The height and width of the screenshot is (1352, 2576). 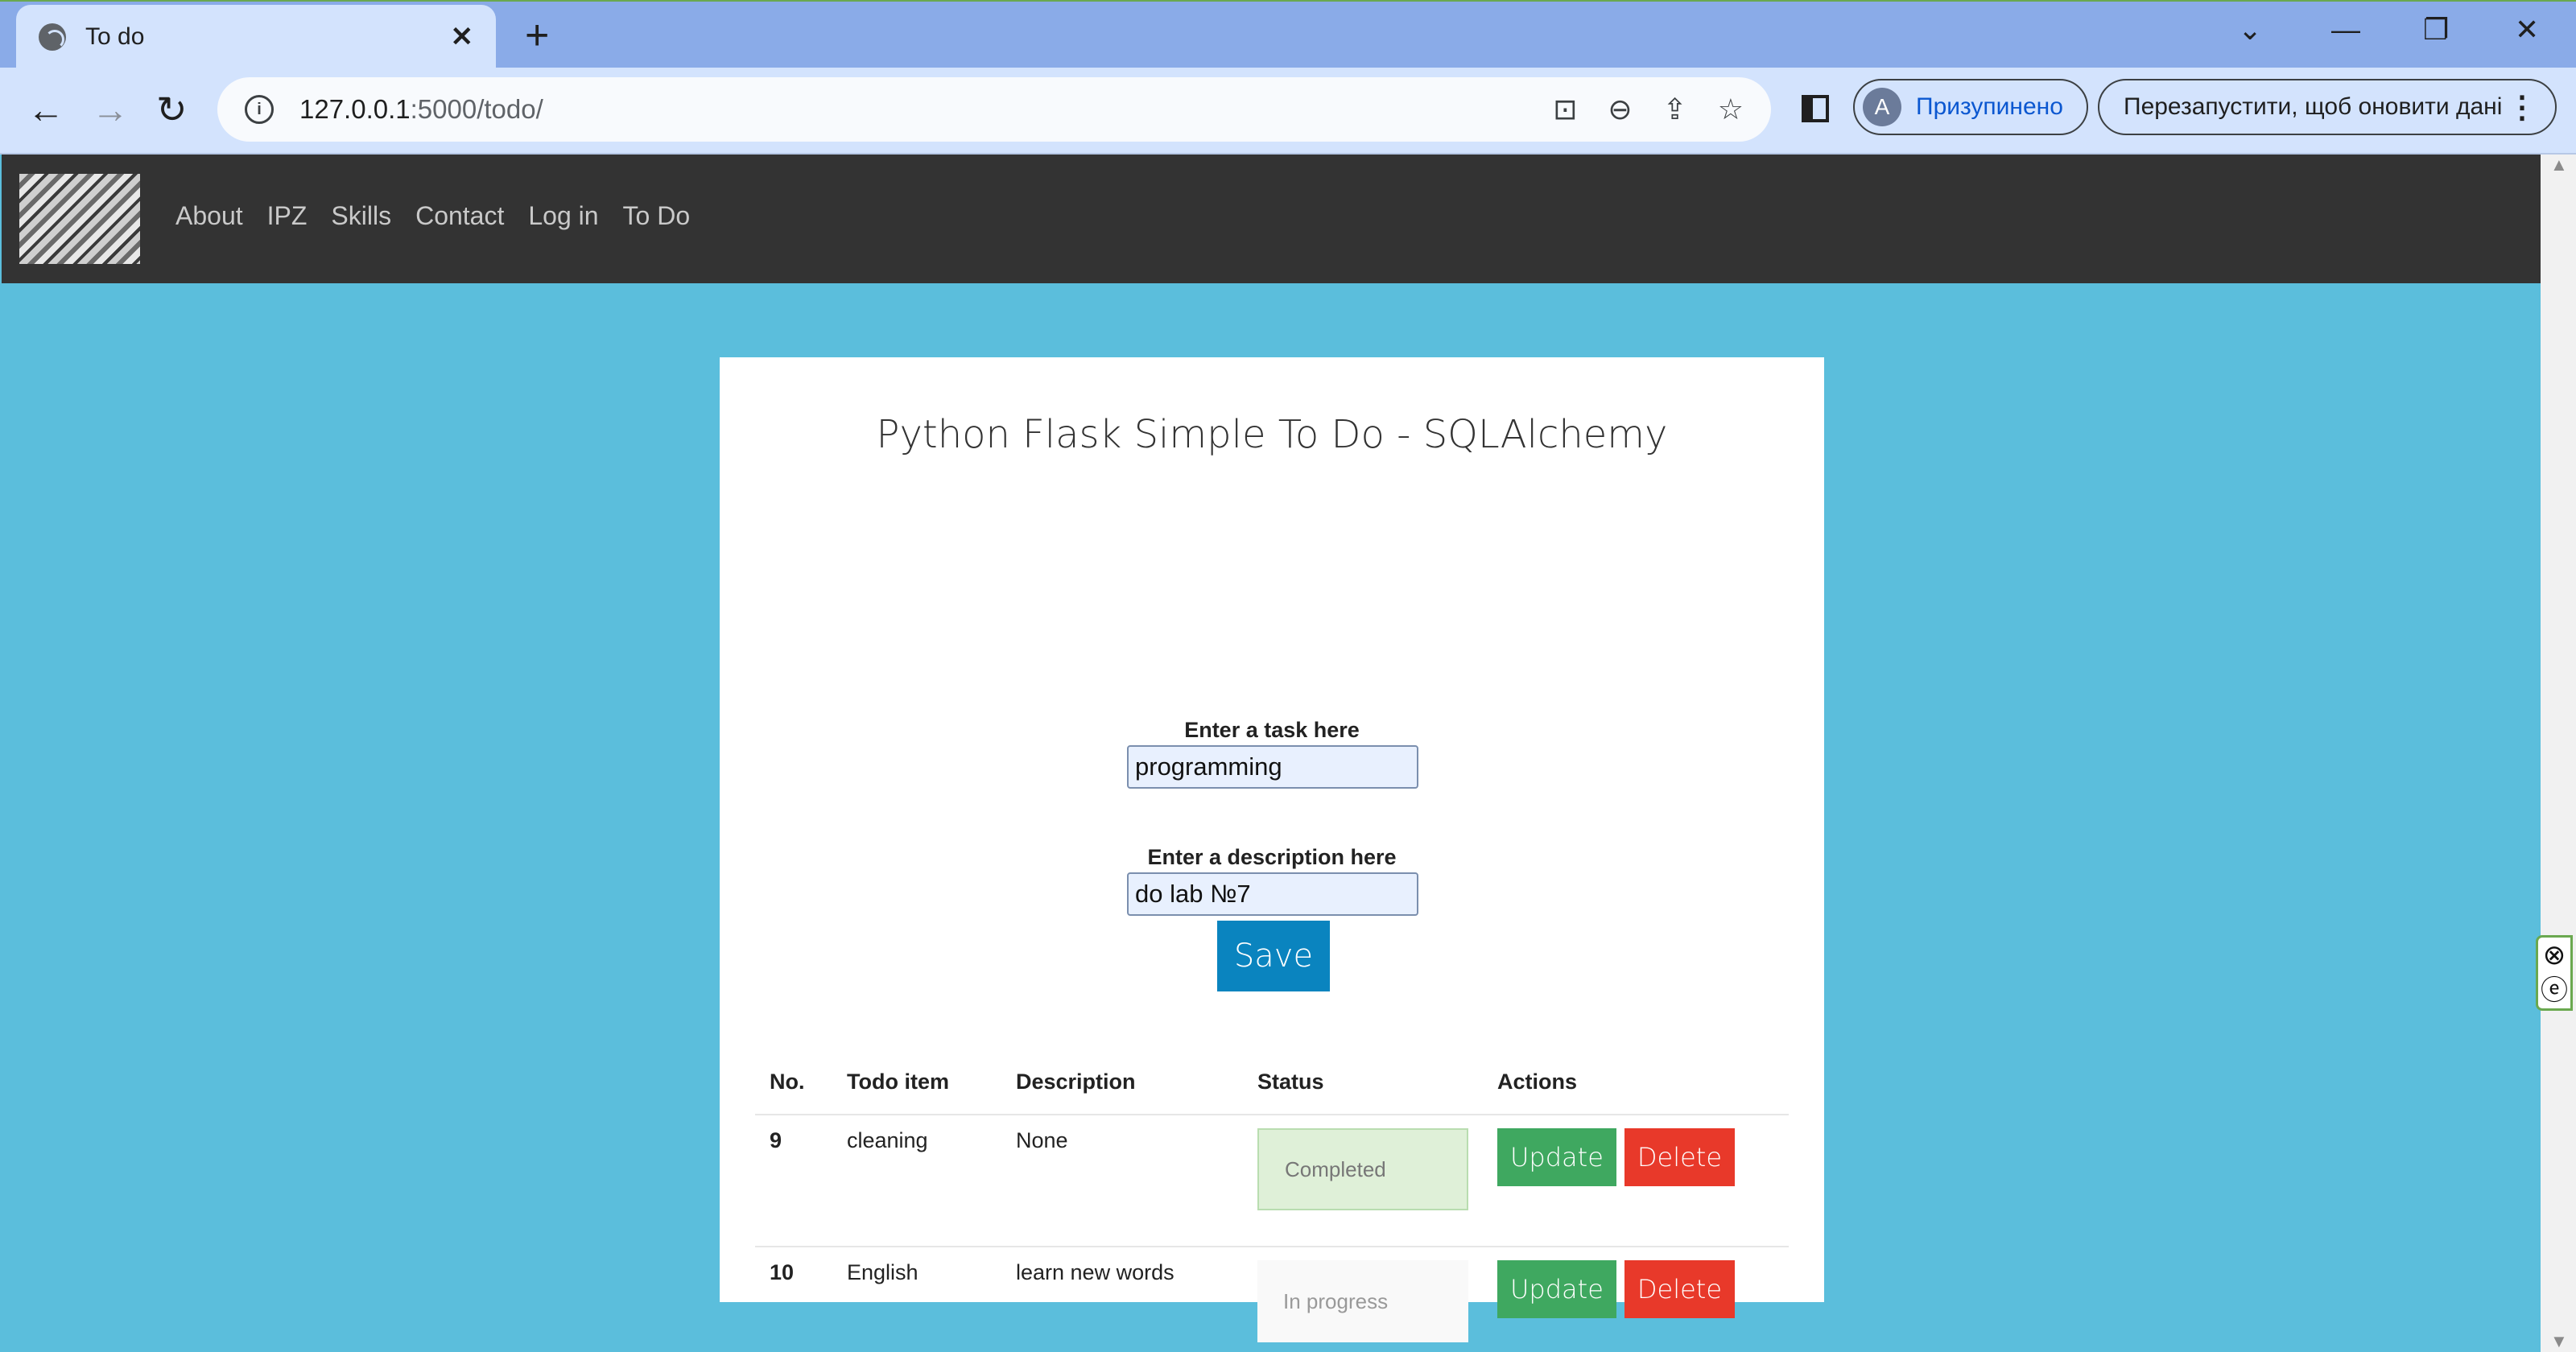 I want to click on share-icon: ⇪, so click(x=1675, y=109).